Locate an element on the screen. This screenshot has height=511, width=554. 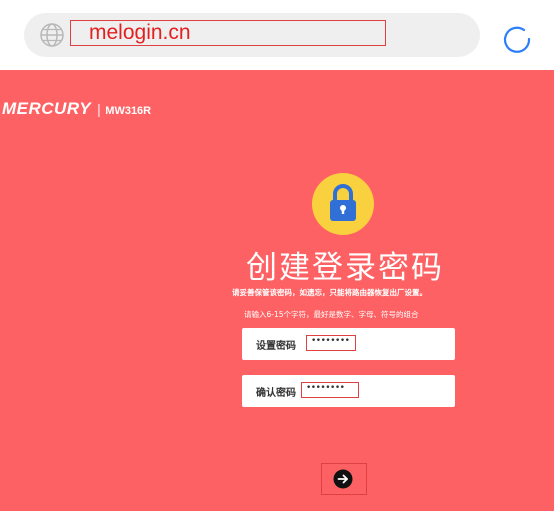
lock-icon is located at coordinates (343, 202).